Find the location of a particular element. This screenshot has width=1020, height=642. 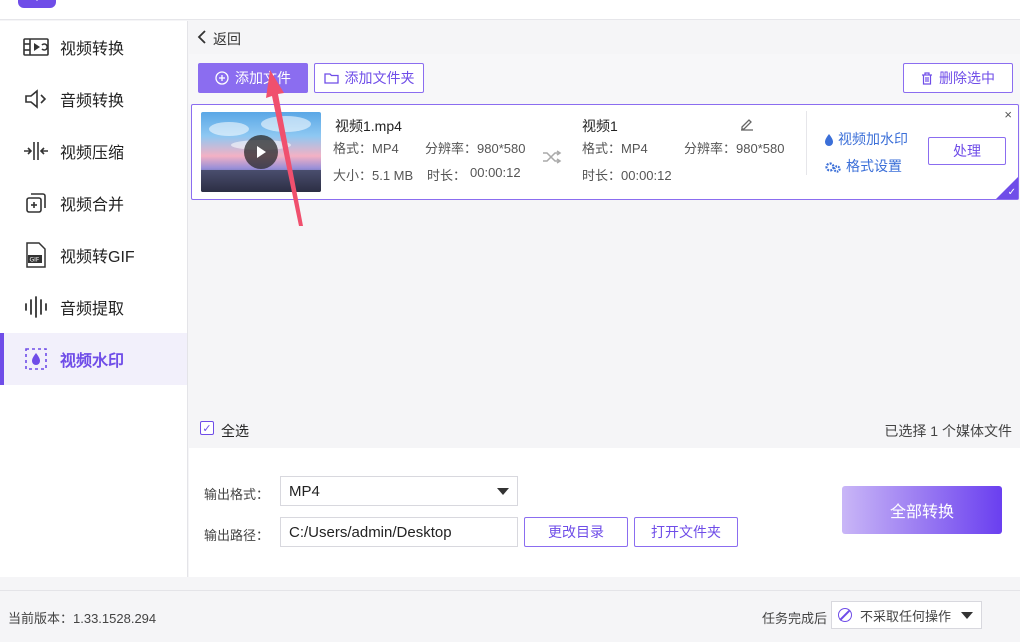

sidebar-item-label: 视频转GIF is located at coordinates (97, 257).